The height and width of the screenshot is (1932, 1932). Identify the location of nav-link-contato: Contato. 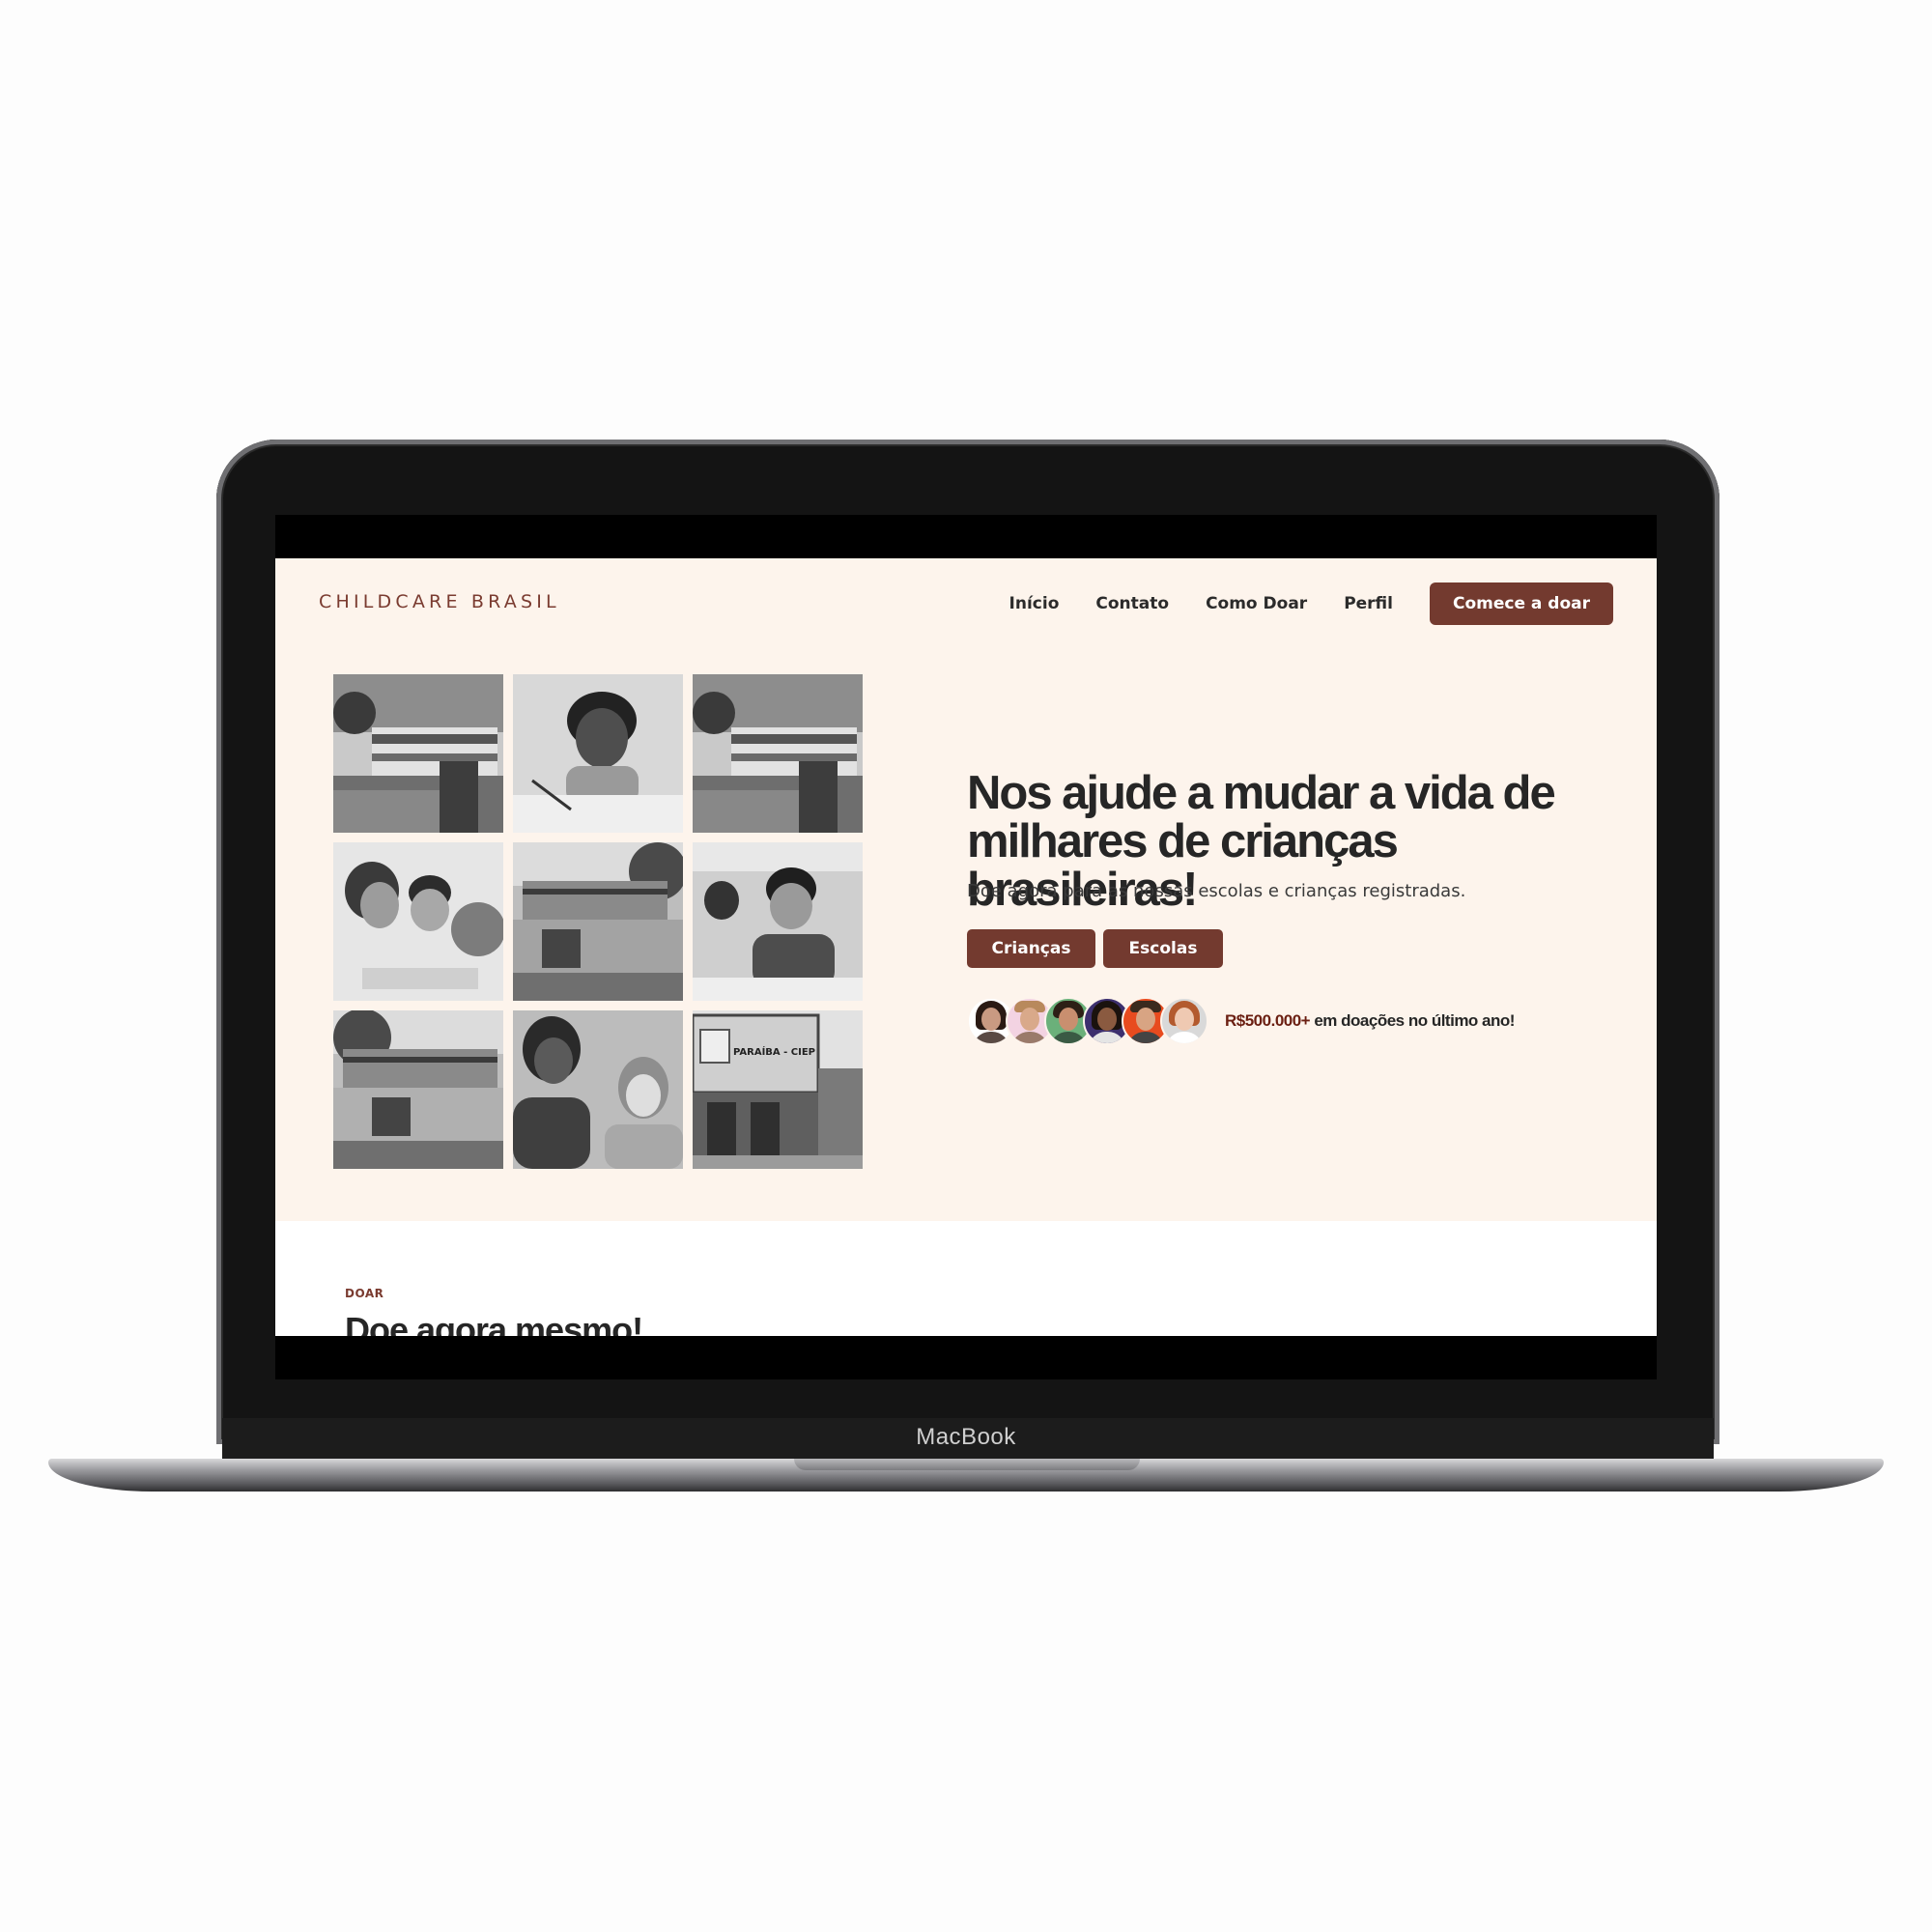
(1132, 603).